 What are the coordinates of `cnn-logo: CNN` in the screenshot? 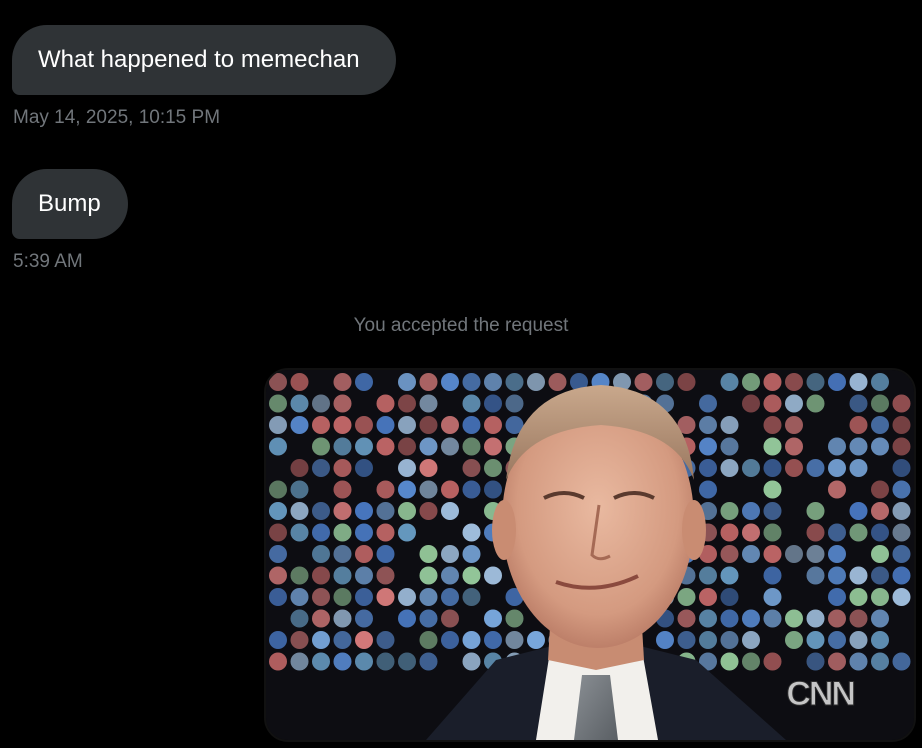 It's located at (821, 694).